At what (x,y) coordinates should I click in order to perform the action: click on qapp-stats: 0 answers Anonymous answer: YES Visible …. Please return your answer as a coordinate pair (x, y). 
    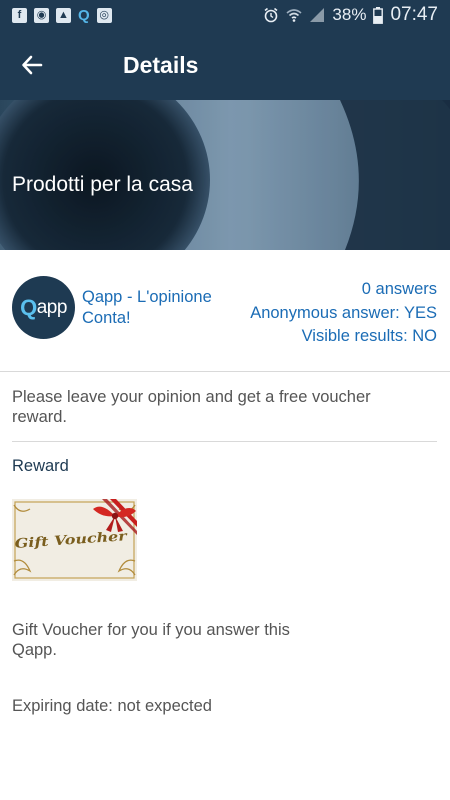
    Looking at the image, I should click on (343, 313).